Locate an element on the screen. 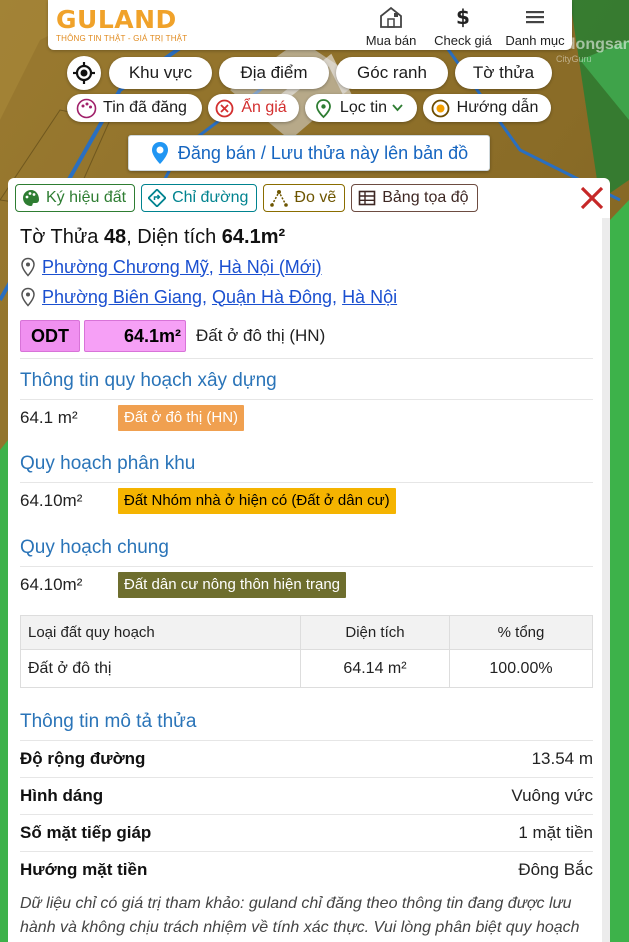  table-header: Loại đất quy hoạch is located at coordinates (160, 632).